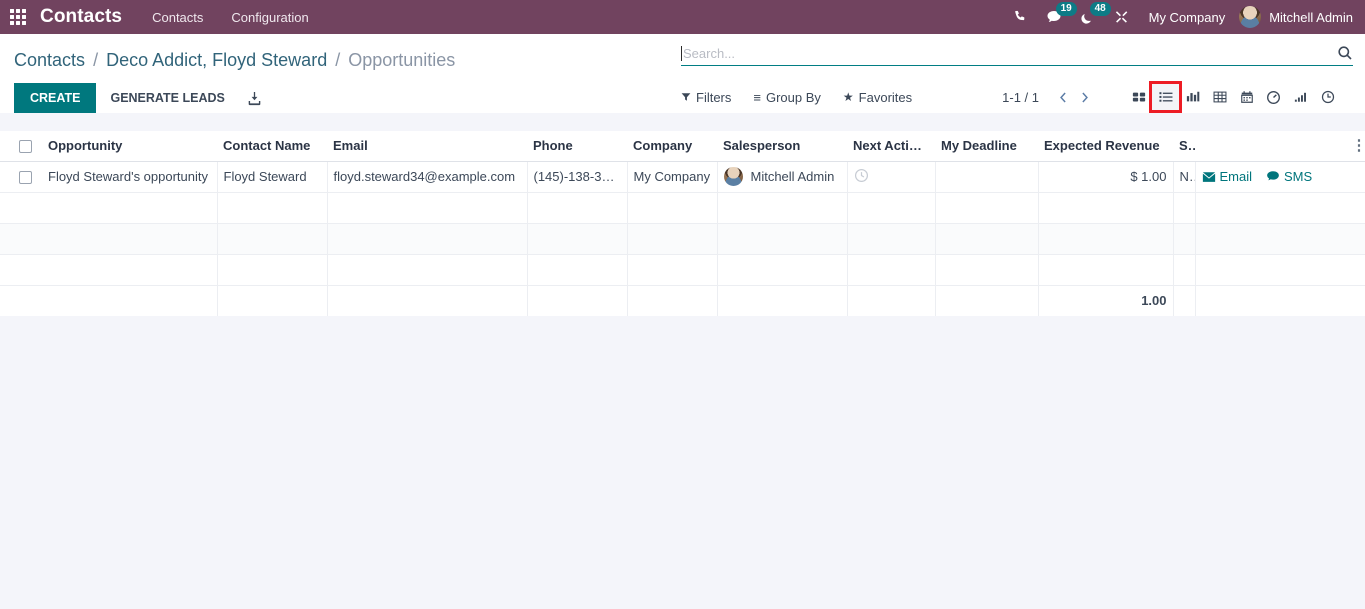 Image resolution: width=1365 pixels, height=609 pixels. What do you see at coordinates (986, 146) in the screenshot?
I see `column-header-my-deadline: My Deadline` at bounding box center [986, 146].